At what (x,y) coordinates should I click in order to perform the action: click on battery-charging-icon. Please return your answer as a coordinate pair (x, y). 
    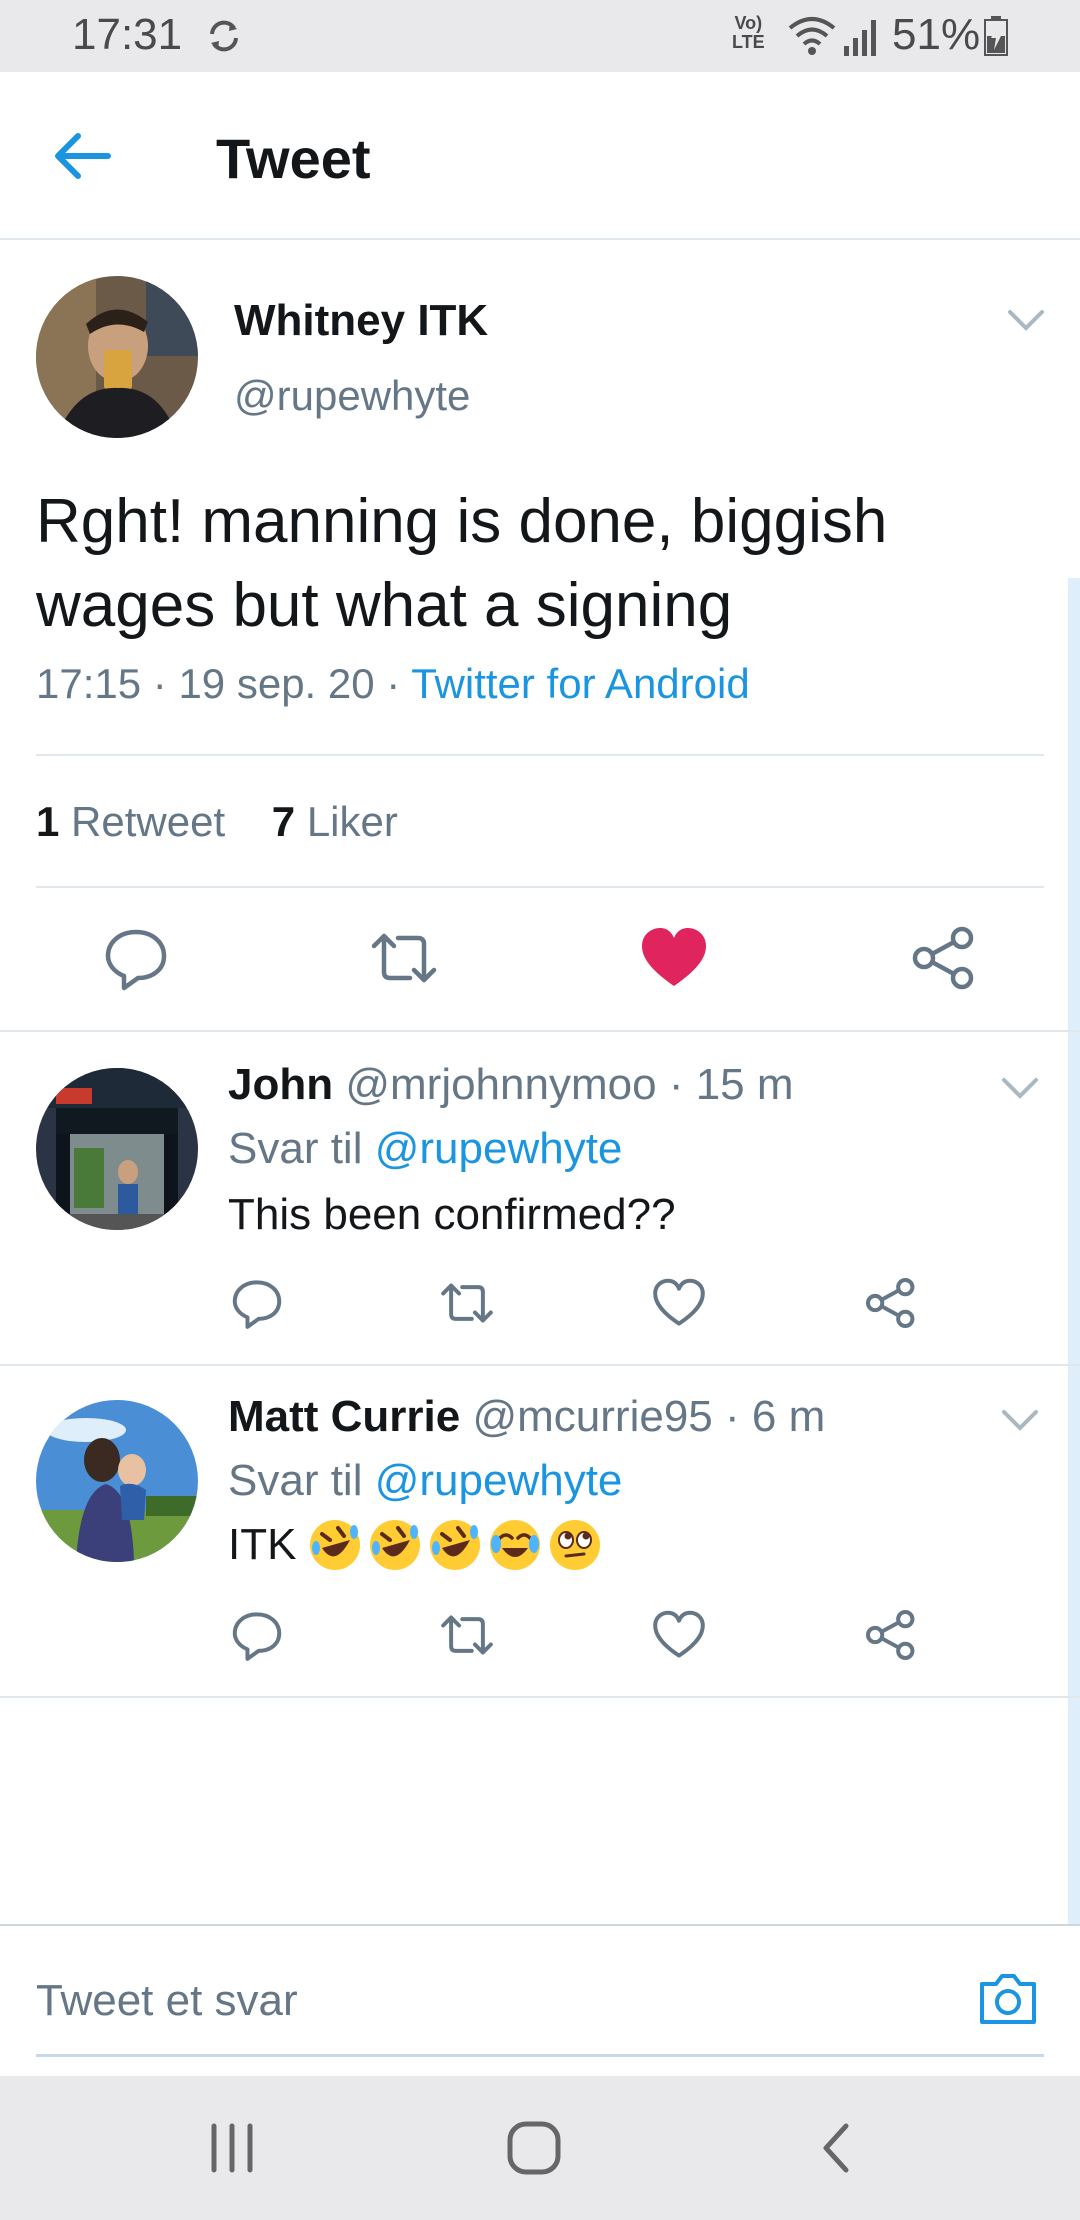
    Looking at the image, I should click on (996, 36).